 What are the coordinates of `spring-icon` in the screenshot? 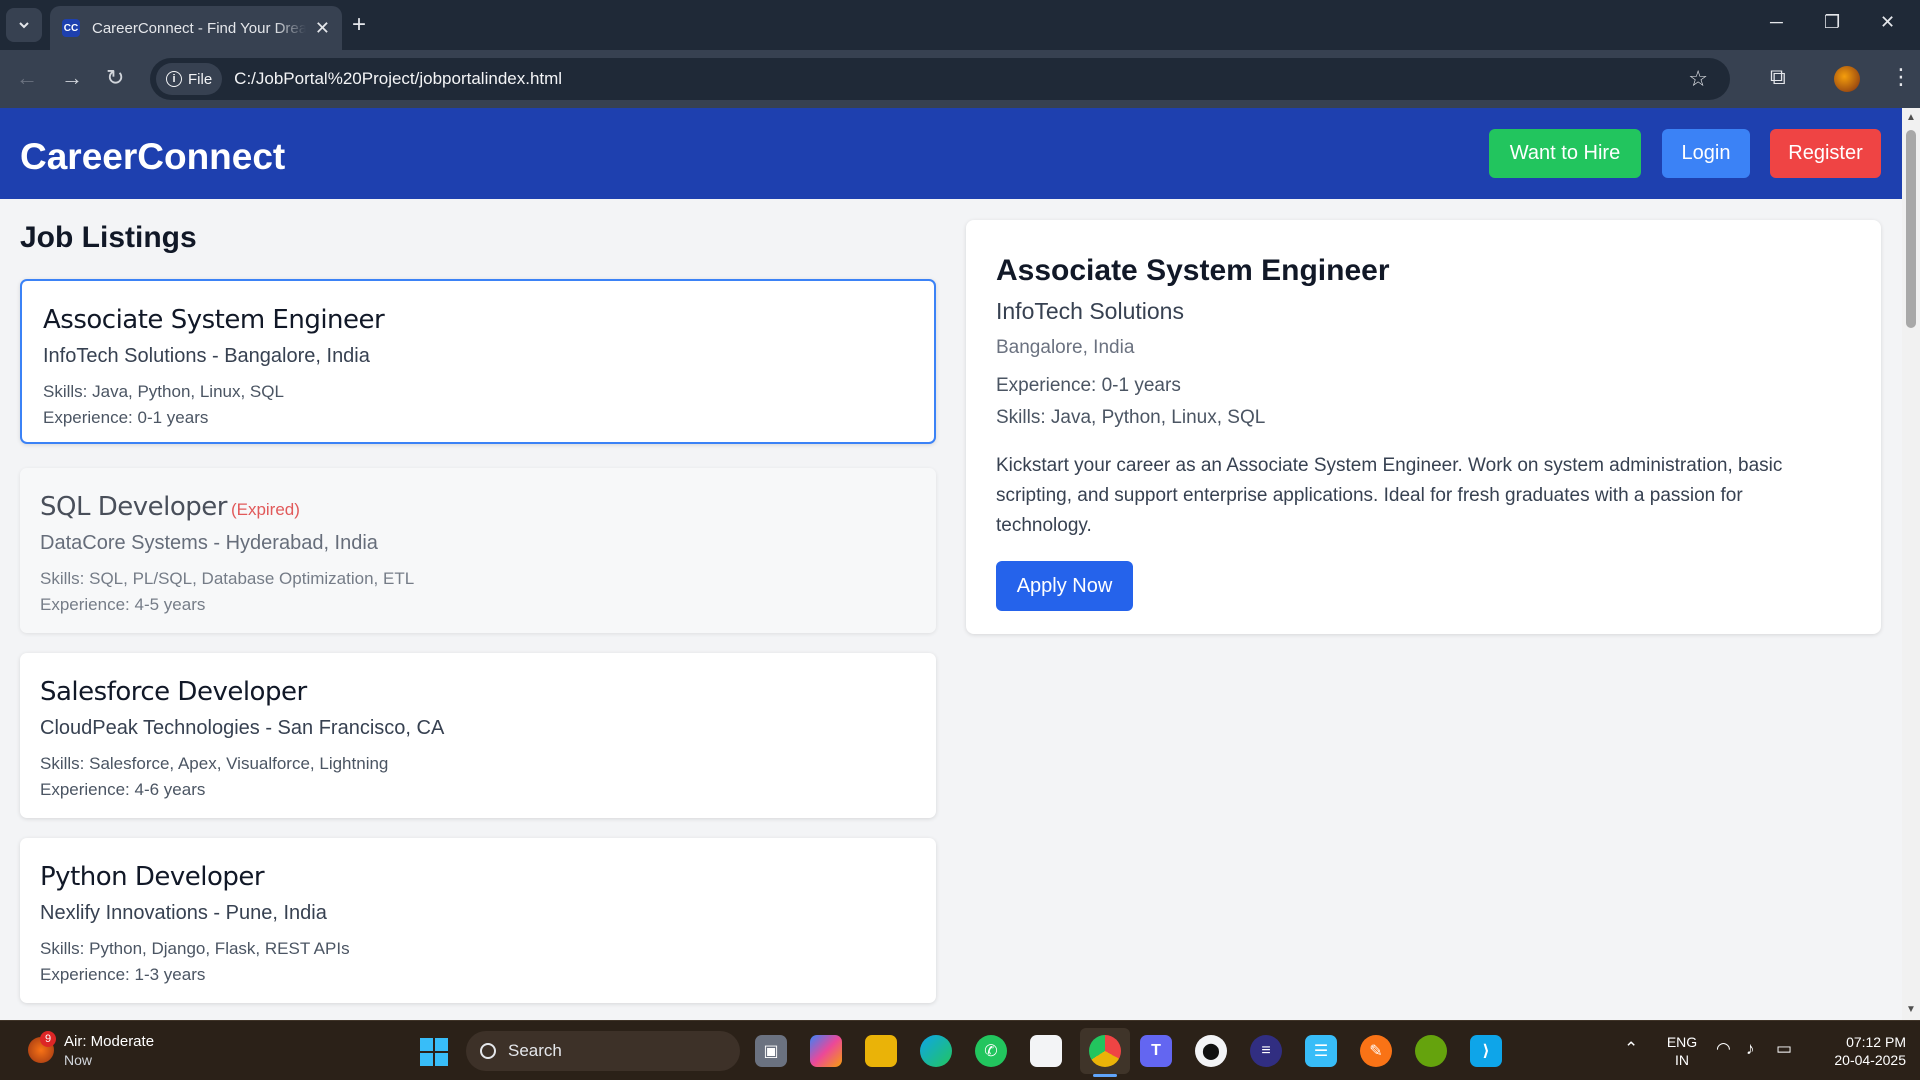 It's located at (1431, 1051).